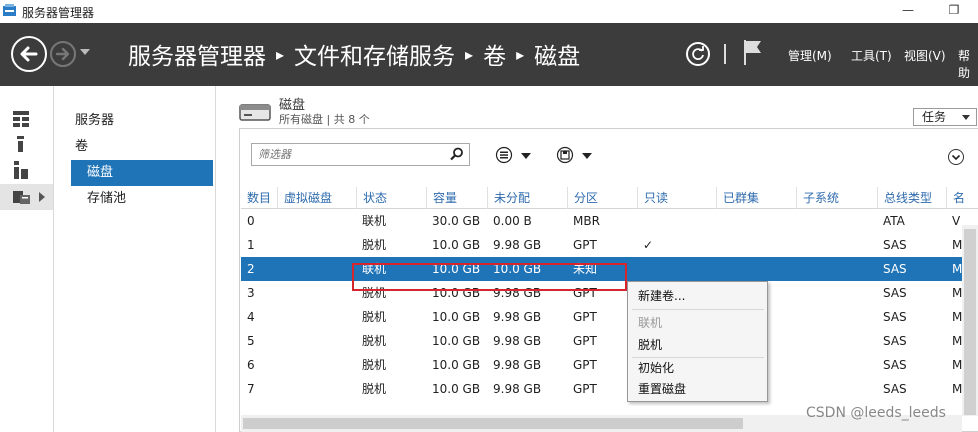 The height and width of the screenshot is (432, 978). Describe the element at coordinates (602, 317) in the screenshot. I see `table-row: 4 脱机 10.0 GB 9.98 GB GPT SAS M` at that location.